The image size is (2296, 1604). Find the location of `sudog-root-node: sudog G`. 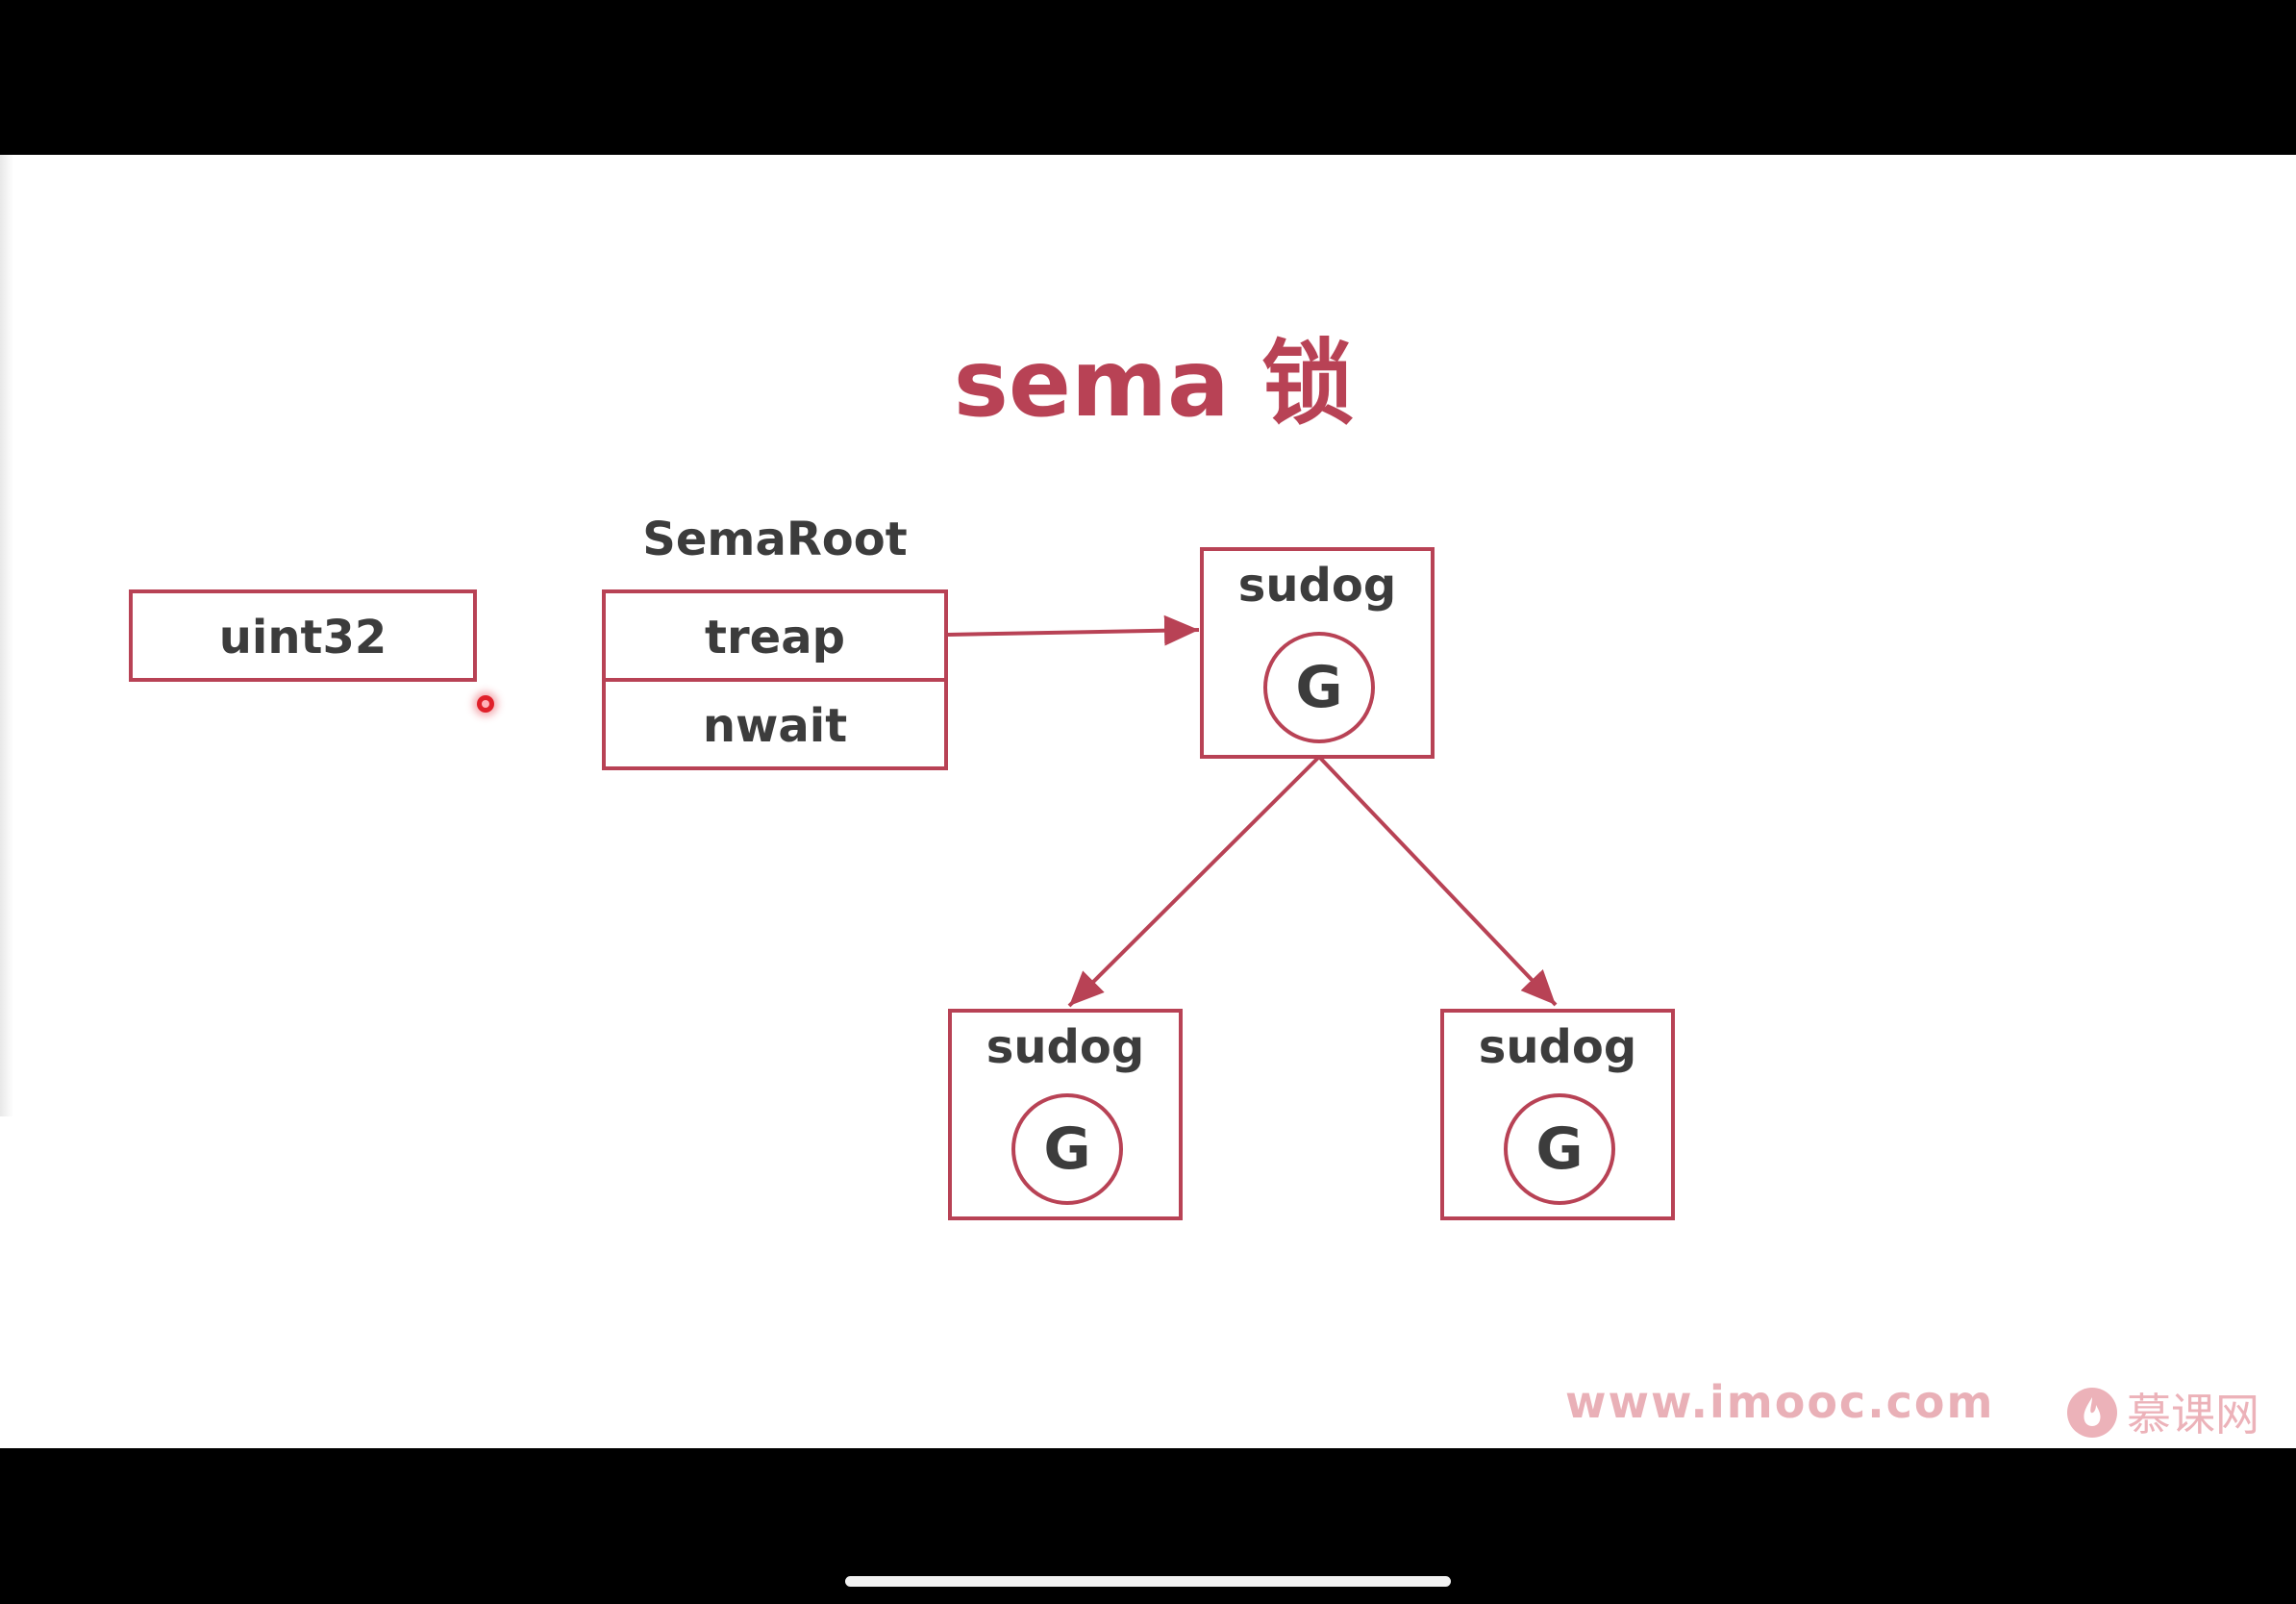

sudog-root-node: sudog G is located at coordinates (1317, 653).